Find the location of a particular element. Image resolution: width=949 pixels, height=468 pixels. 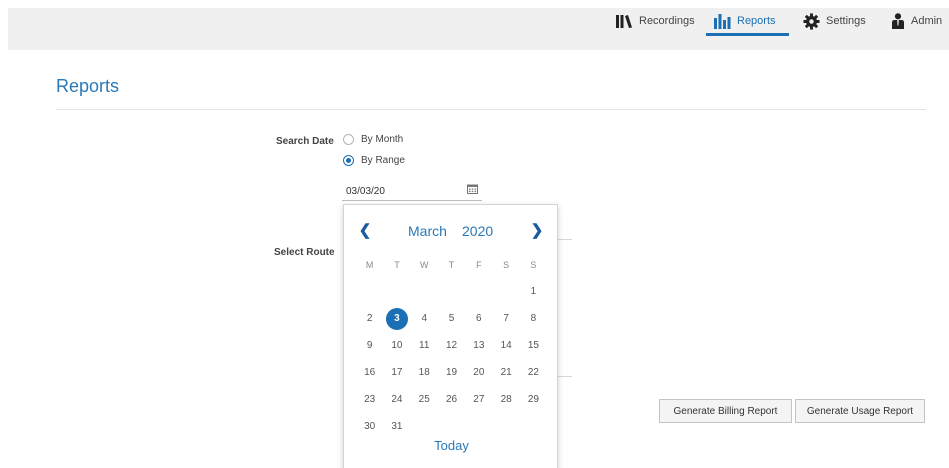

calendar-day-number: 19 is located at coordinates (451, 372).